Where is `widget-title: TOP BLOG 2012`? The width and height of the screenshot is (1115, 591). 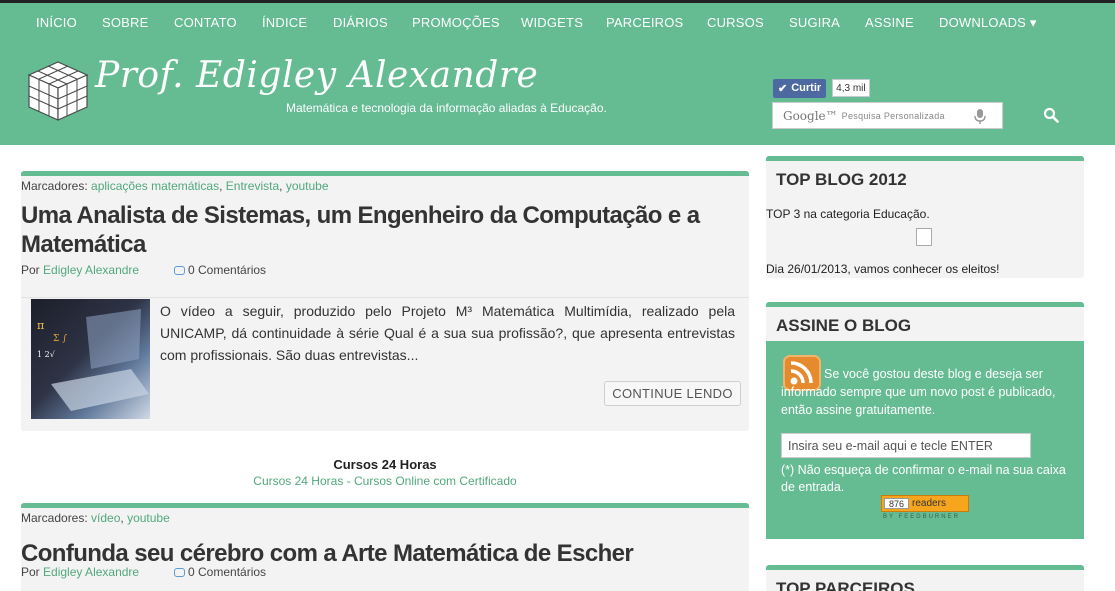
widget-title: TOP BLOG 2012 is located at coordinates (841, 179).